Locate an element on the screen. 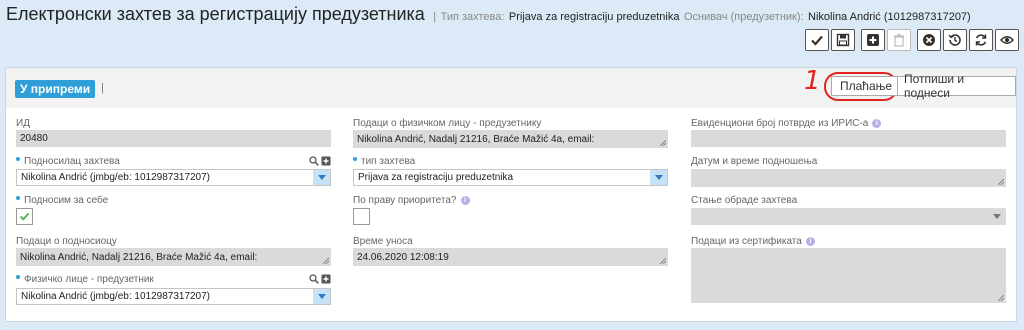 The height and width of the screenshot is (330, 1024). founder-label: Оснивач (предузетник): is located at coordinates (743, 17).